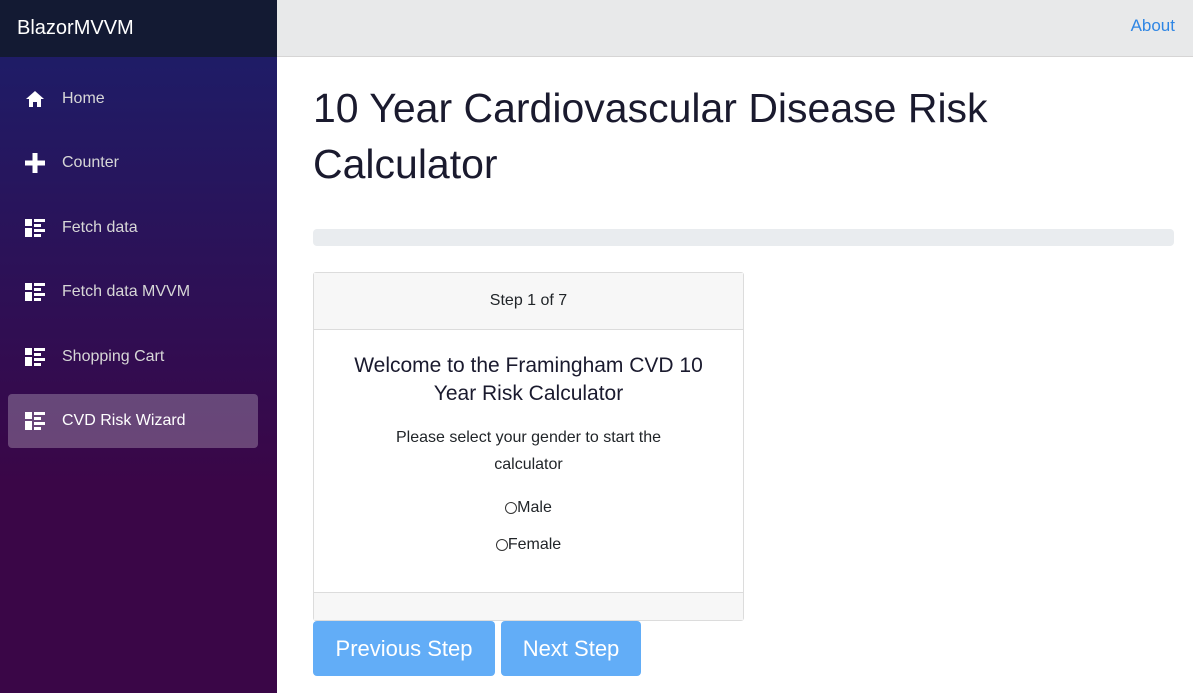 Image resolution: width=1193 pixels, height=693 pixels. I want to click on next-step-button: Next Step, so click(571, 648).